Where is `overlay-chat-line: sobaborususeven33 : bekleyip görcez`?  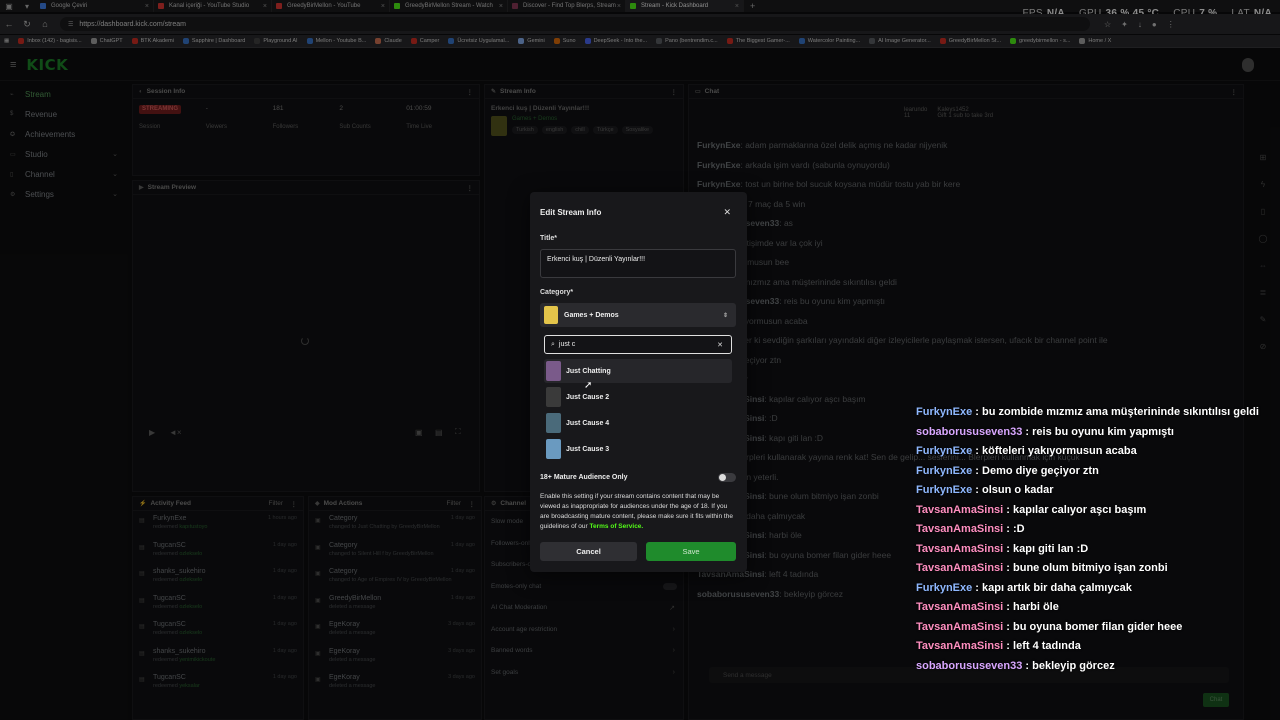
overlay-chat-line: sobaborususeven33 : bekleyip görcez is located at coordinates (1015, 665).